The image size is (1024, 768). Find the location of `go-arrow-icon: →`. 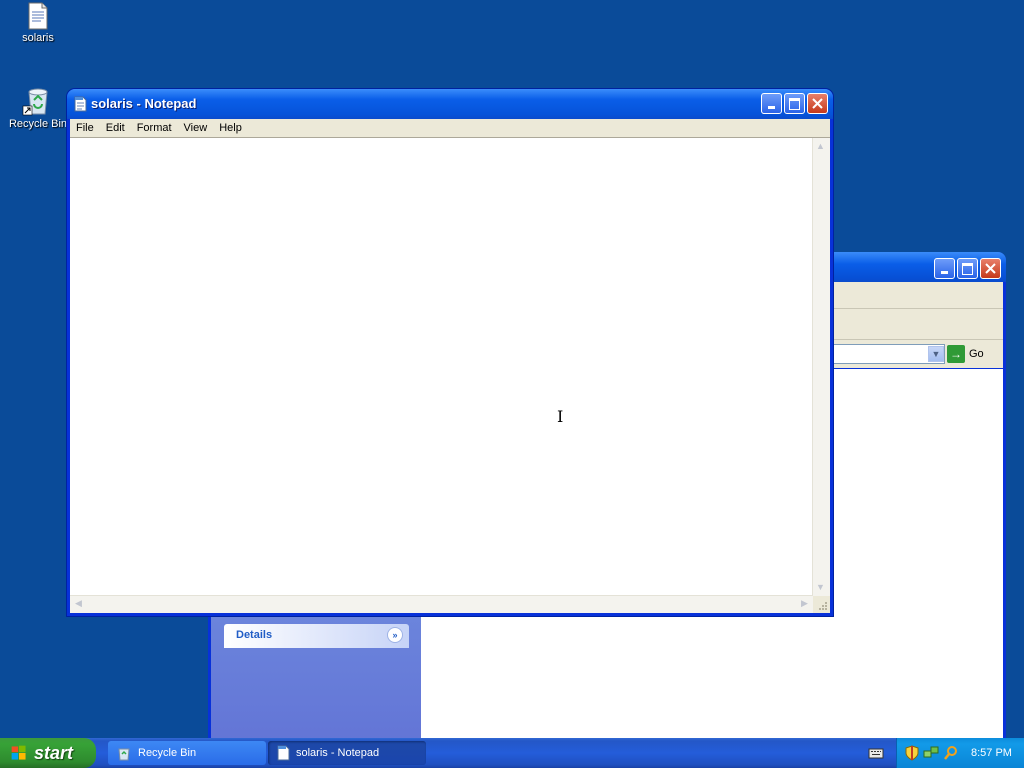

go-arrow-icon: → is located at coordinates (956, 354).